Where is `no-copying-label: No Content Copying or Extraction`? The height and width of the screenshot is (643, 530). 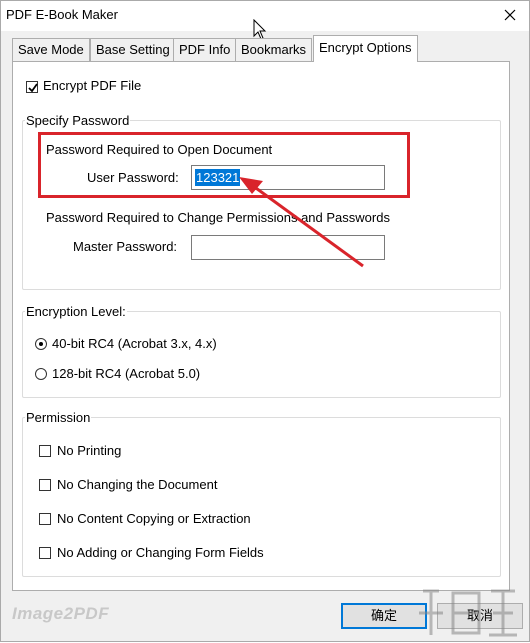
no-copying-label: No Content Copying or Extraction is located at coordinates (154, 518).